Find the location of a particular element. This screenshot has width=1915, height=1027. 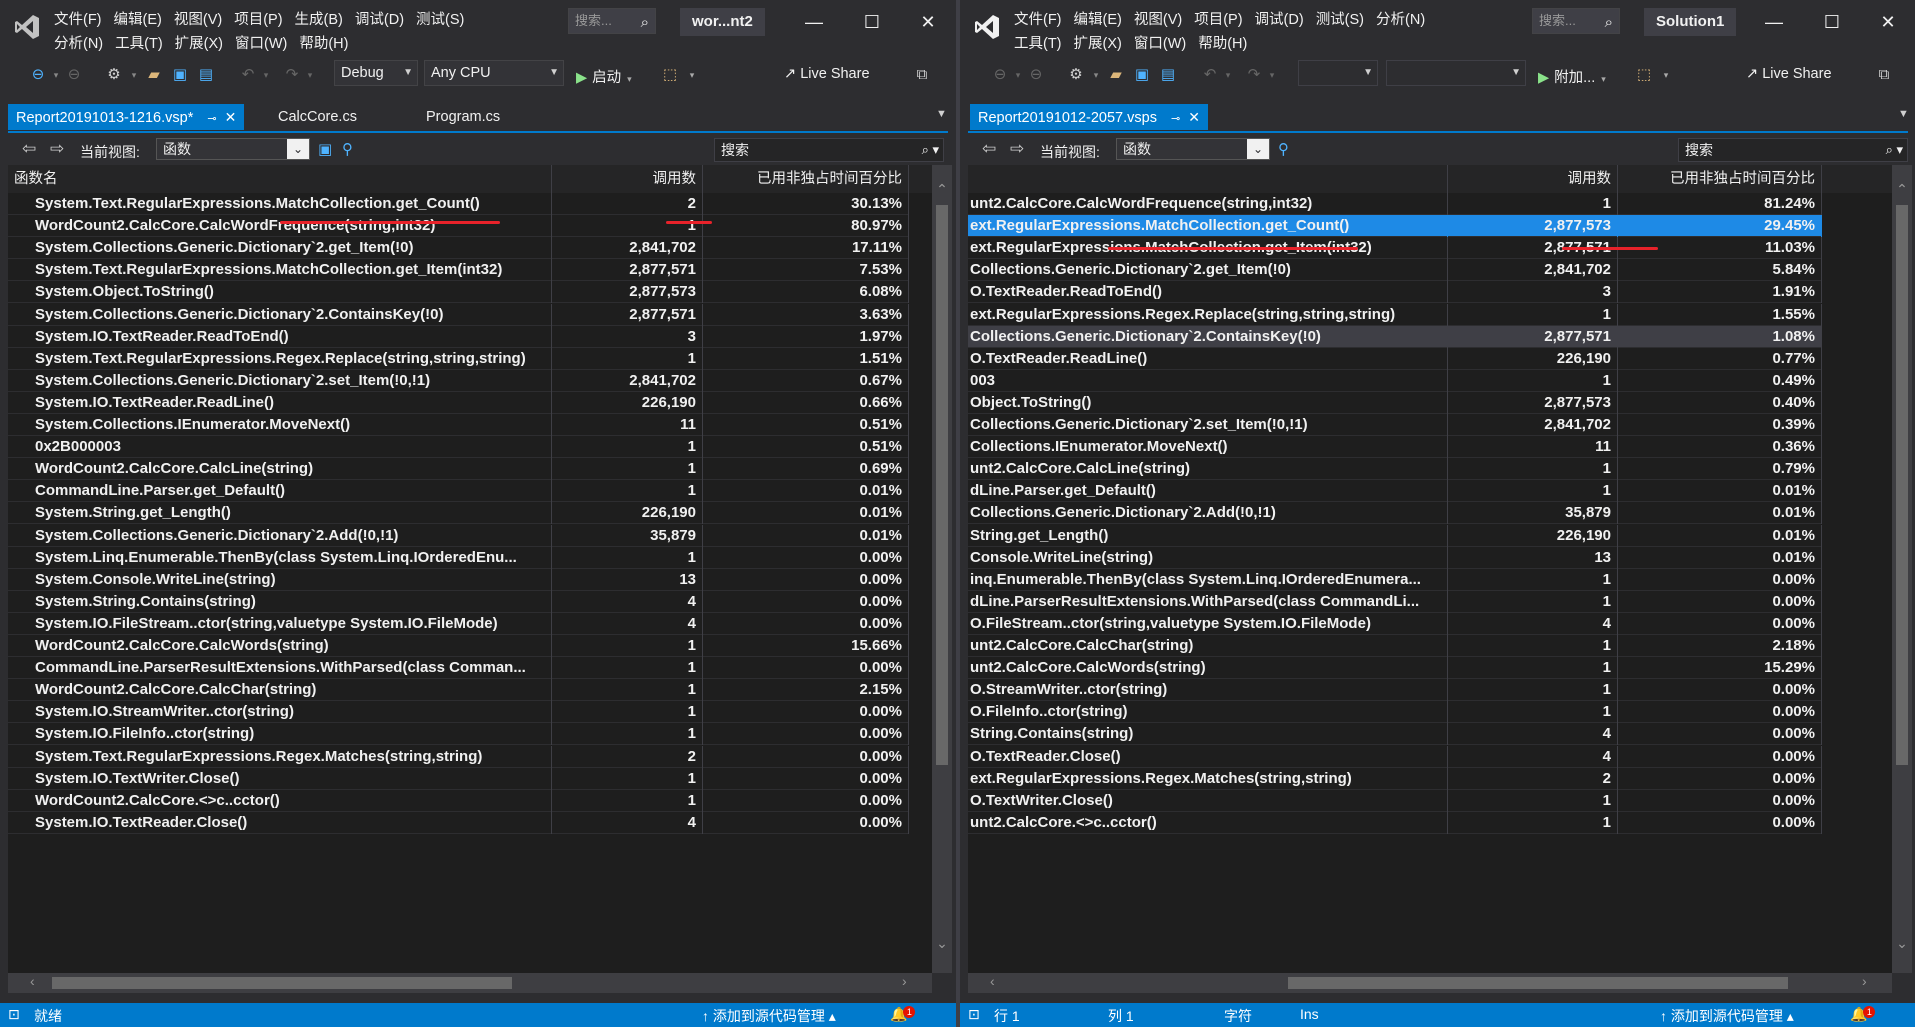

table-row: System.Console.WriteLine(string) 13 0.00% is located at coordinates (458, 579).